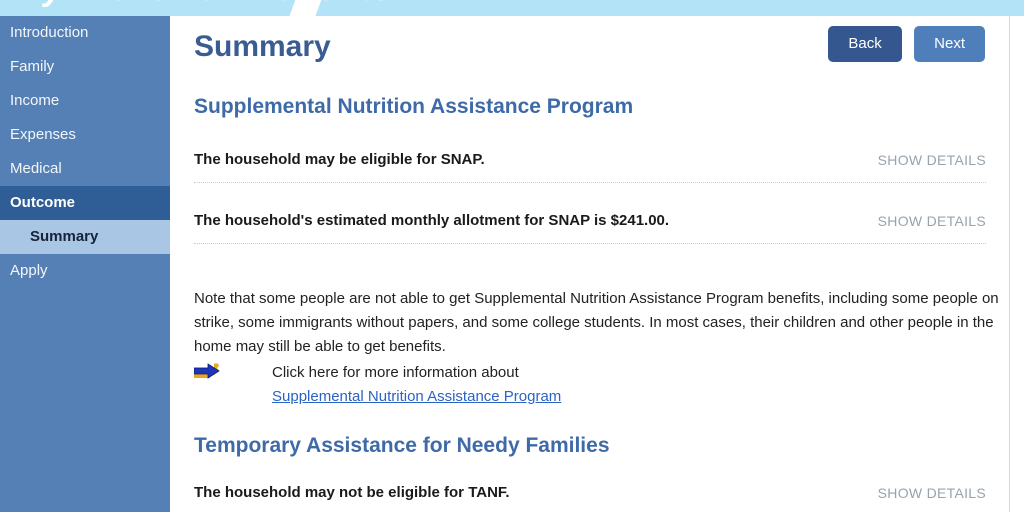  Describe the element at coordinates (339, 159) in the screenshot. I see `result-statement: The household may be eligible for SNAP.` at that location.